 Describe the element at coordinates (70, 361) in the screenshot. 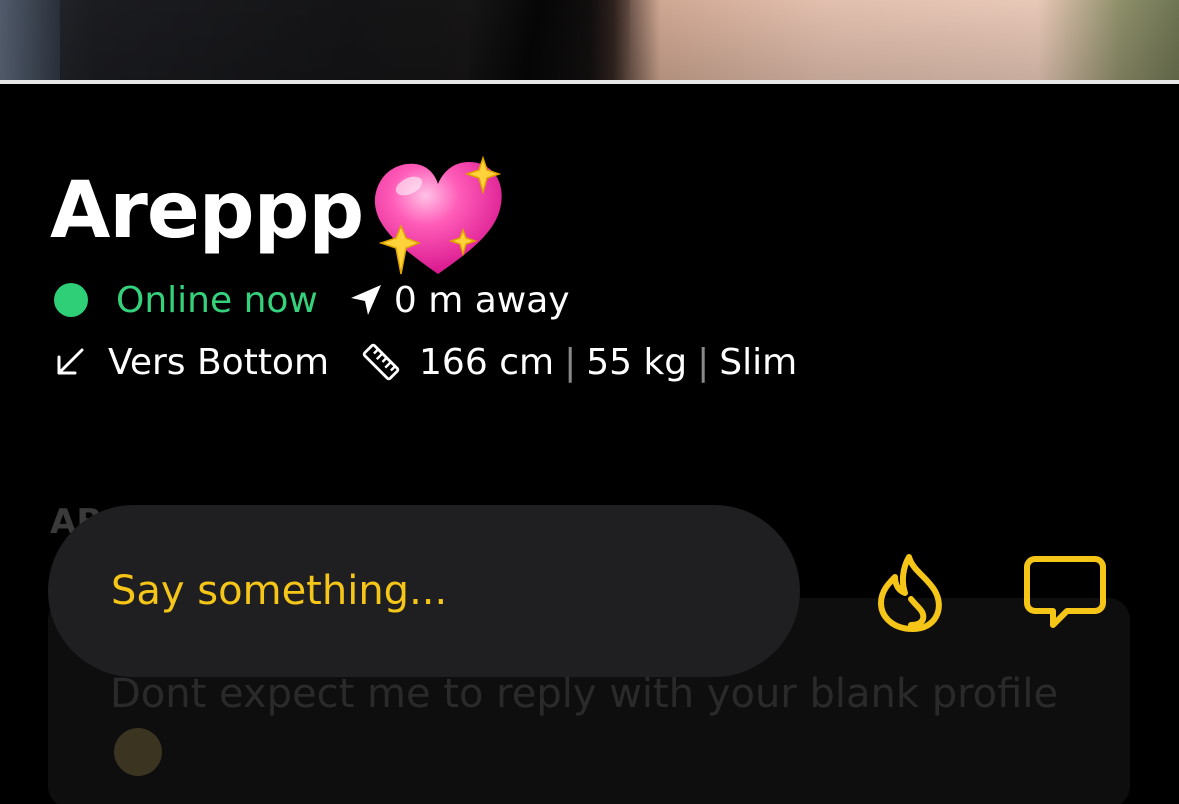

I see `arrow-down-left-icon` at that location.